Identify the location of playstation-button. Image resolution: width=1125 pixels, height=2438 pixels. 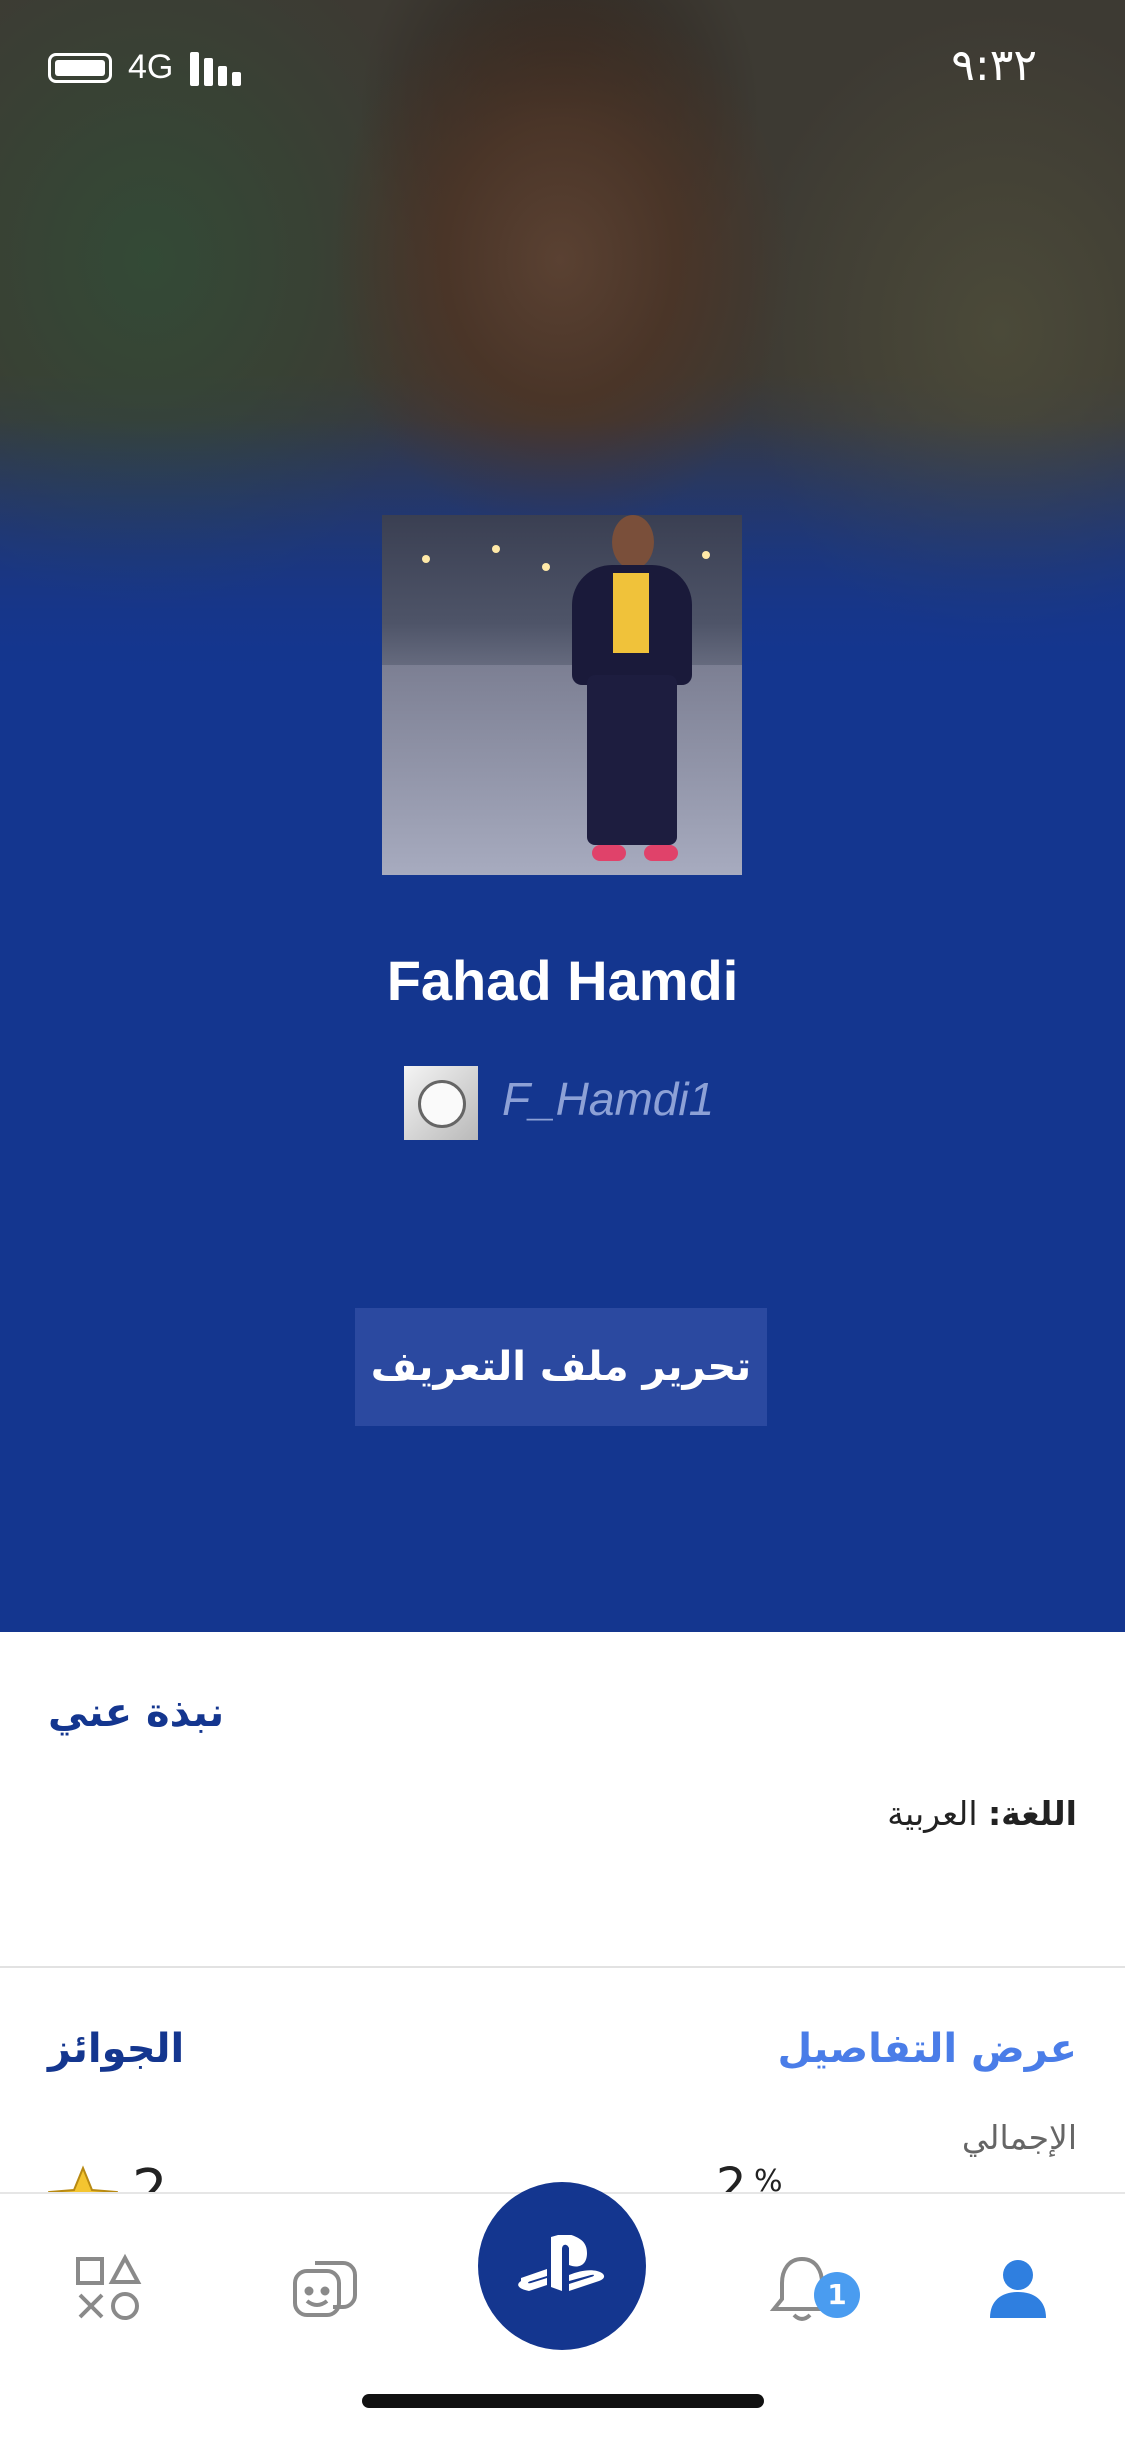
(562, 2266).